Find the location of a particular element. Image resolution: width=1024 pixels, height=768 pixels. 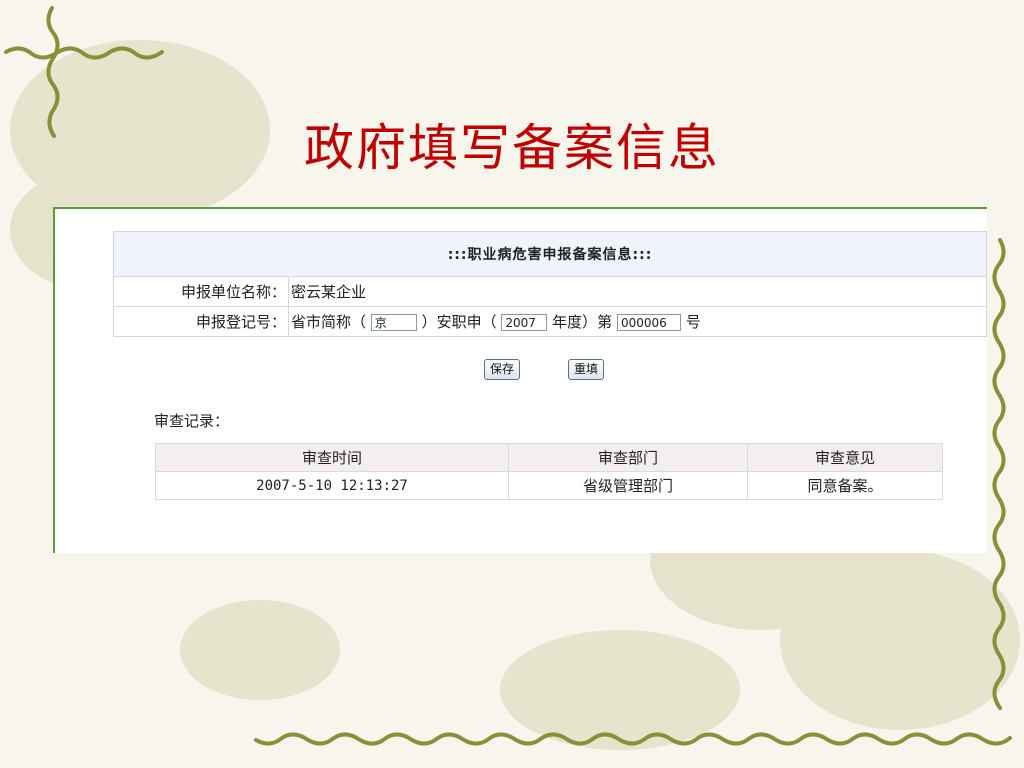

save-button: 保存 is located at coordinates (502, 369).